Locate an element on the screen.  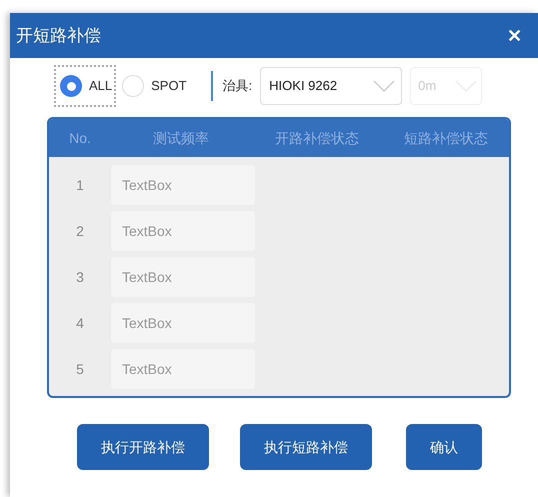
action-button: 确认 is located at coordinates (444, 447).